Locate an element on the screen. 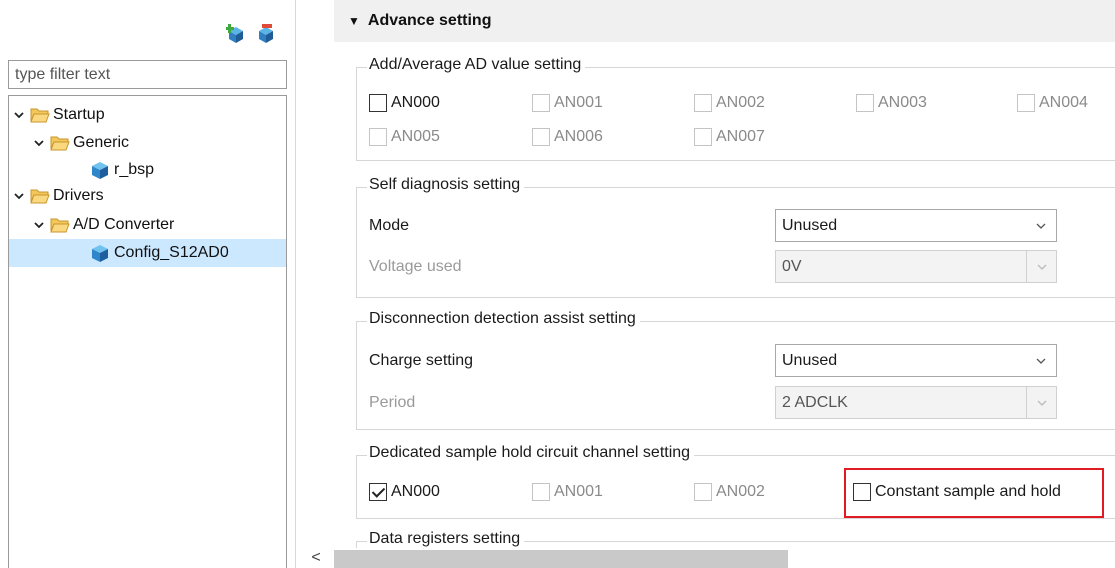 This screenshot has height=568, width=1115. filter-input is located at coordinates (147, 74).